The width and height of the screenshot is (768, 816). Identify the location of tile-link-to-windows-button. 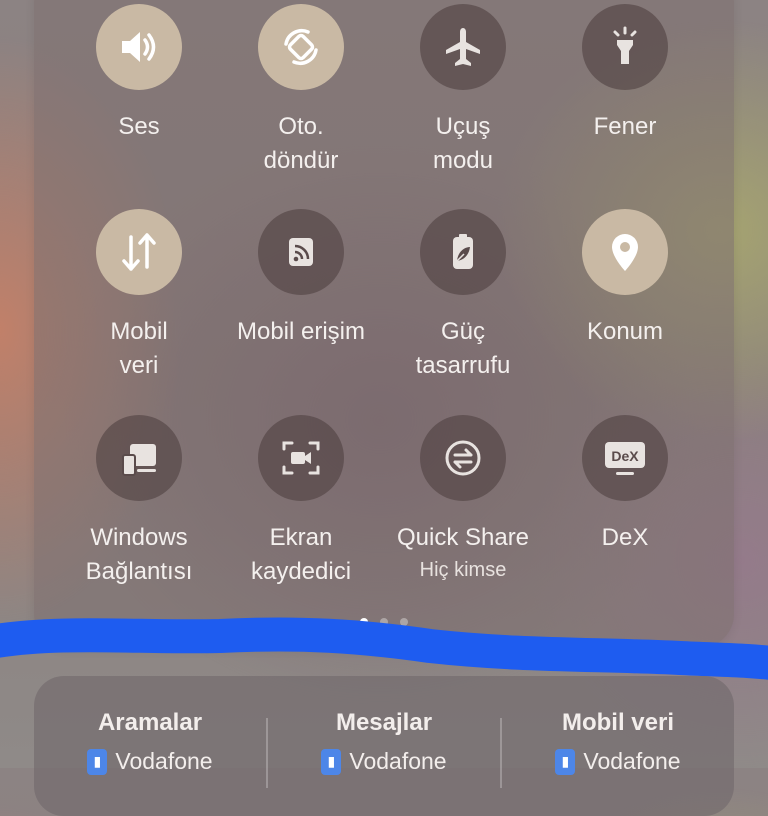
(139, 458).